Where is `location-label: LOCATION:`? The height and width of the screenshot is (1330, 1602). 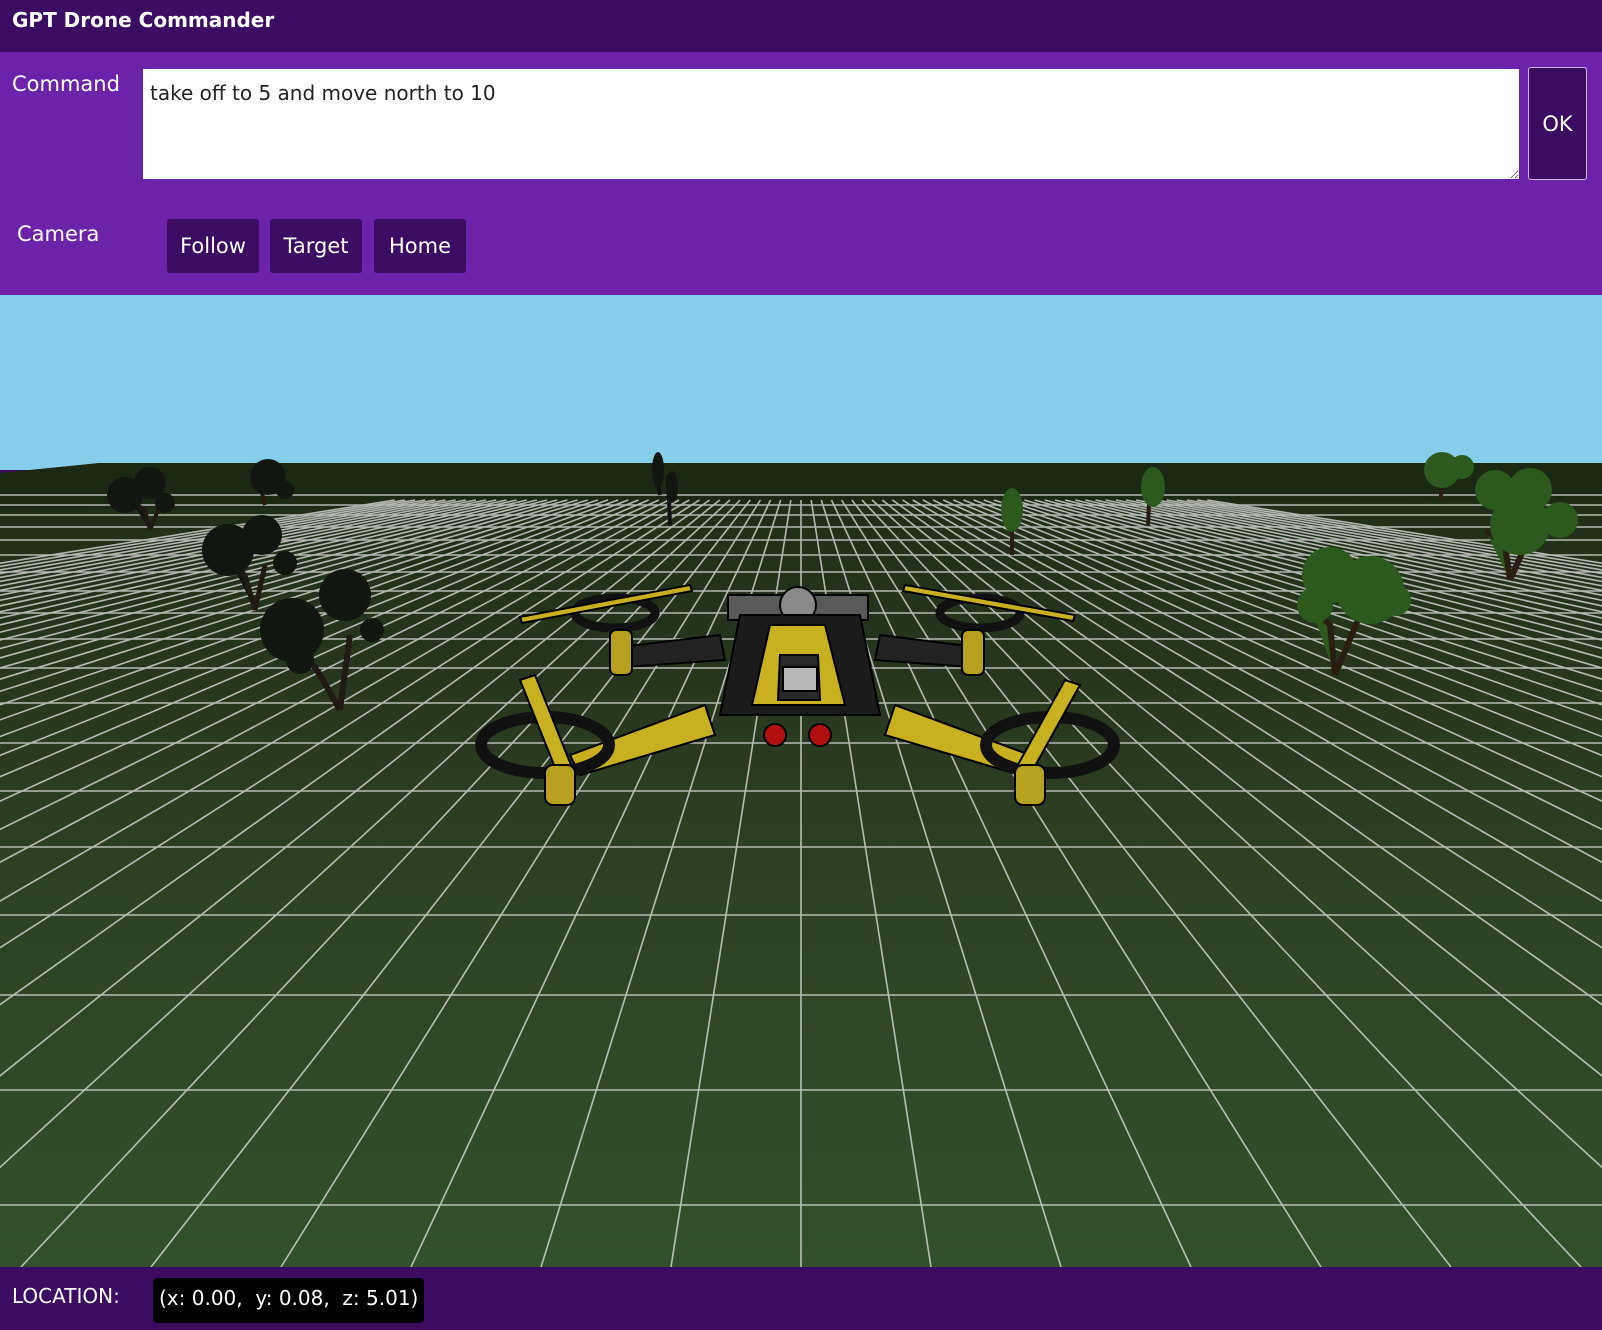
location-label: LOCATION: is located at coordinates (66, 1296).